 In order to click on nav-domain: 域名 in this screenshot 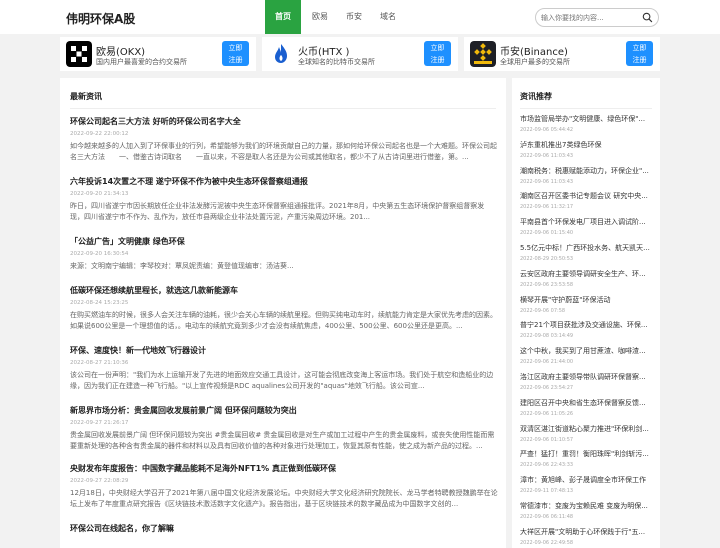, I will do `click(388, 17)`.